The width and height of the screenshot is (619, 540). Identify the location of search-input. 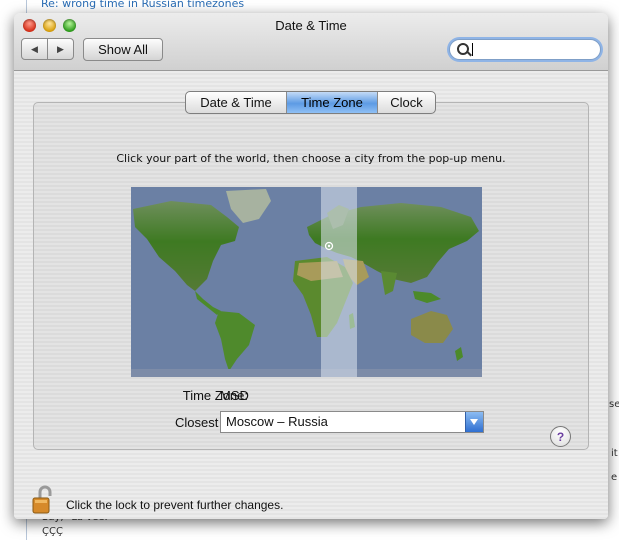
(525, 49).